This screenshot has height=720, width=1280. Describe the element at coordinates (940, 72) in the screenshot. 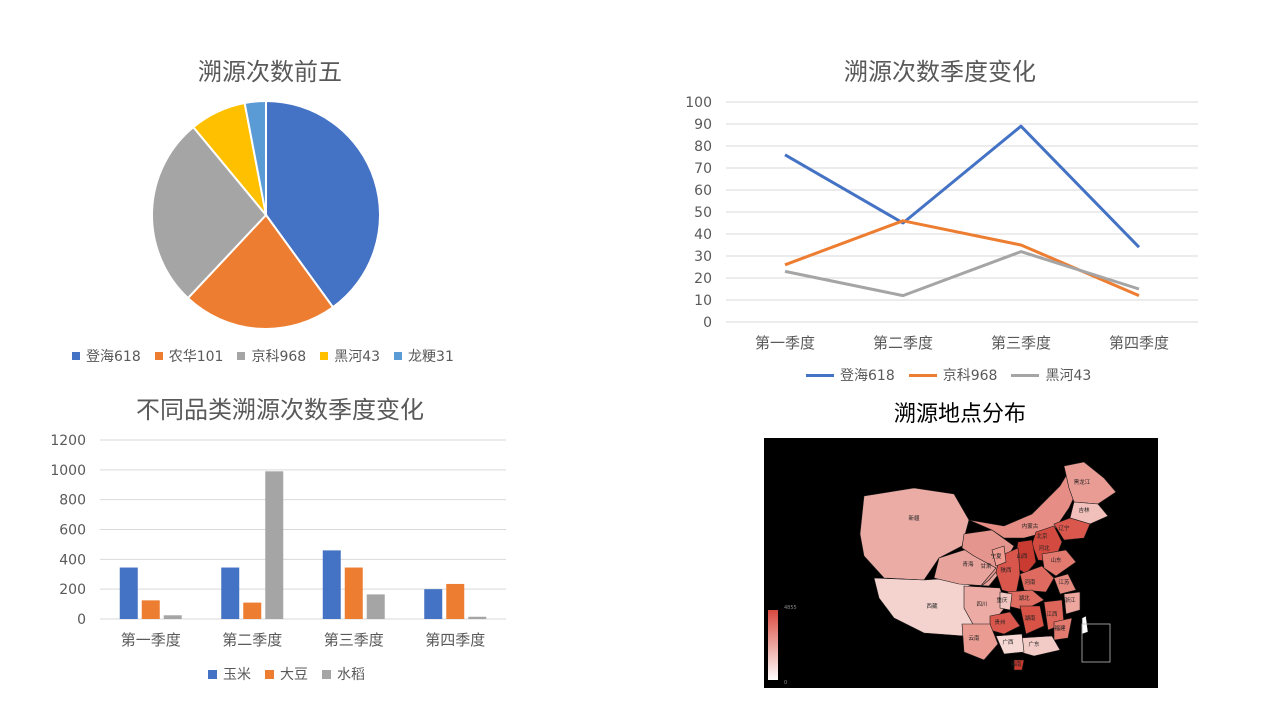

I see `line-chart-title: 溯源次数季度变化` at that location.